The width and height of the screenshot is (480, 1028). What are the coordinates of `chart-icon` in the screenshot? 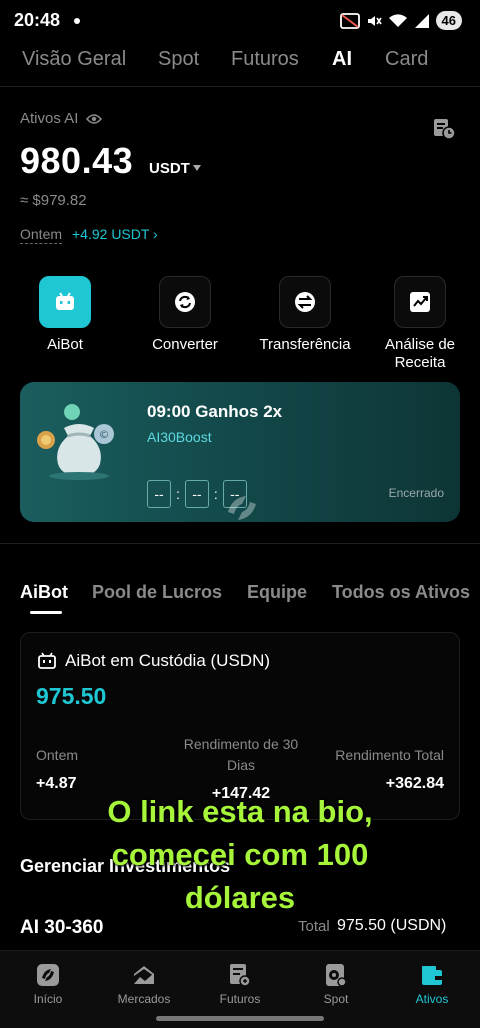 It's located at (420, 302).